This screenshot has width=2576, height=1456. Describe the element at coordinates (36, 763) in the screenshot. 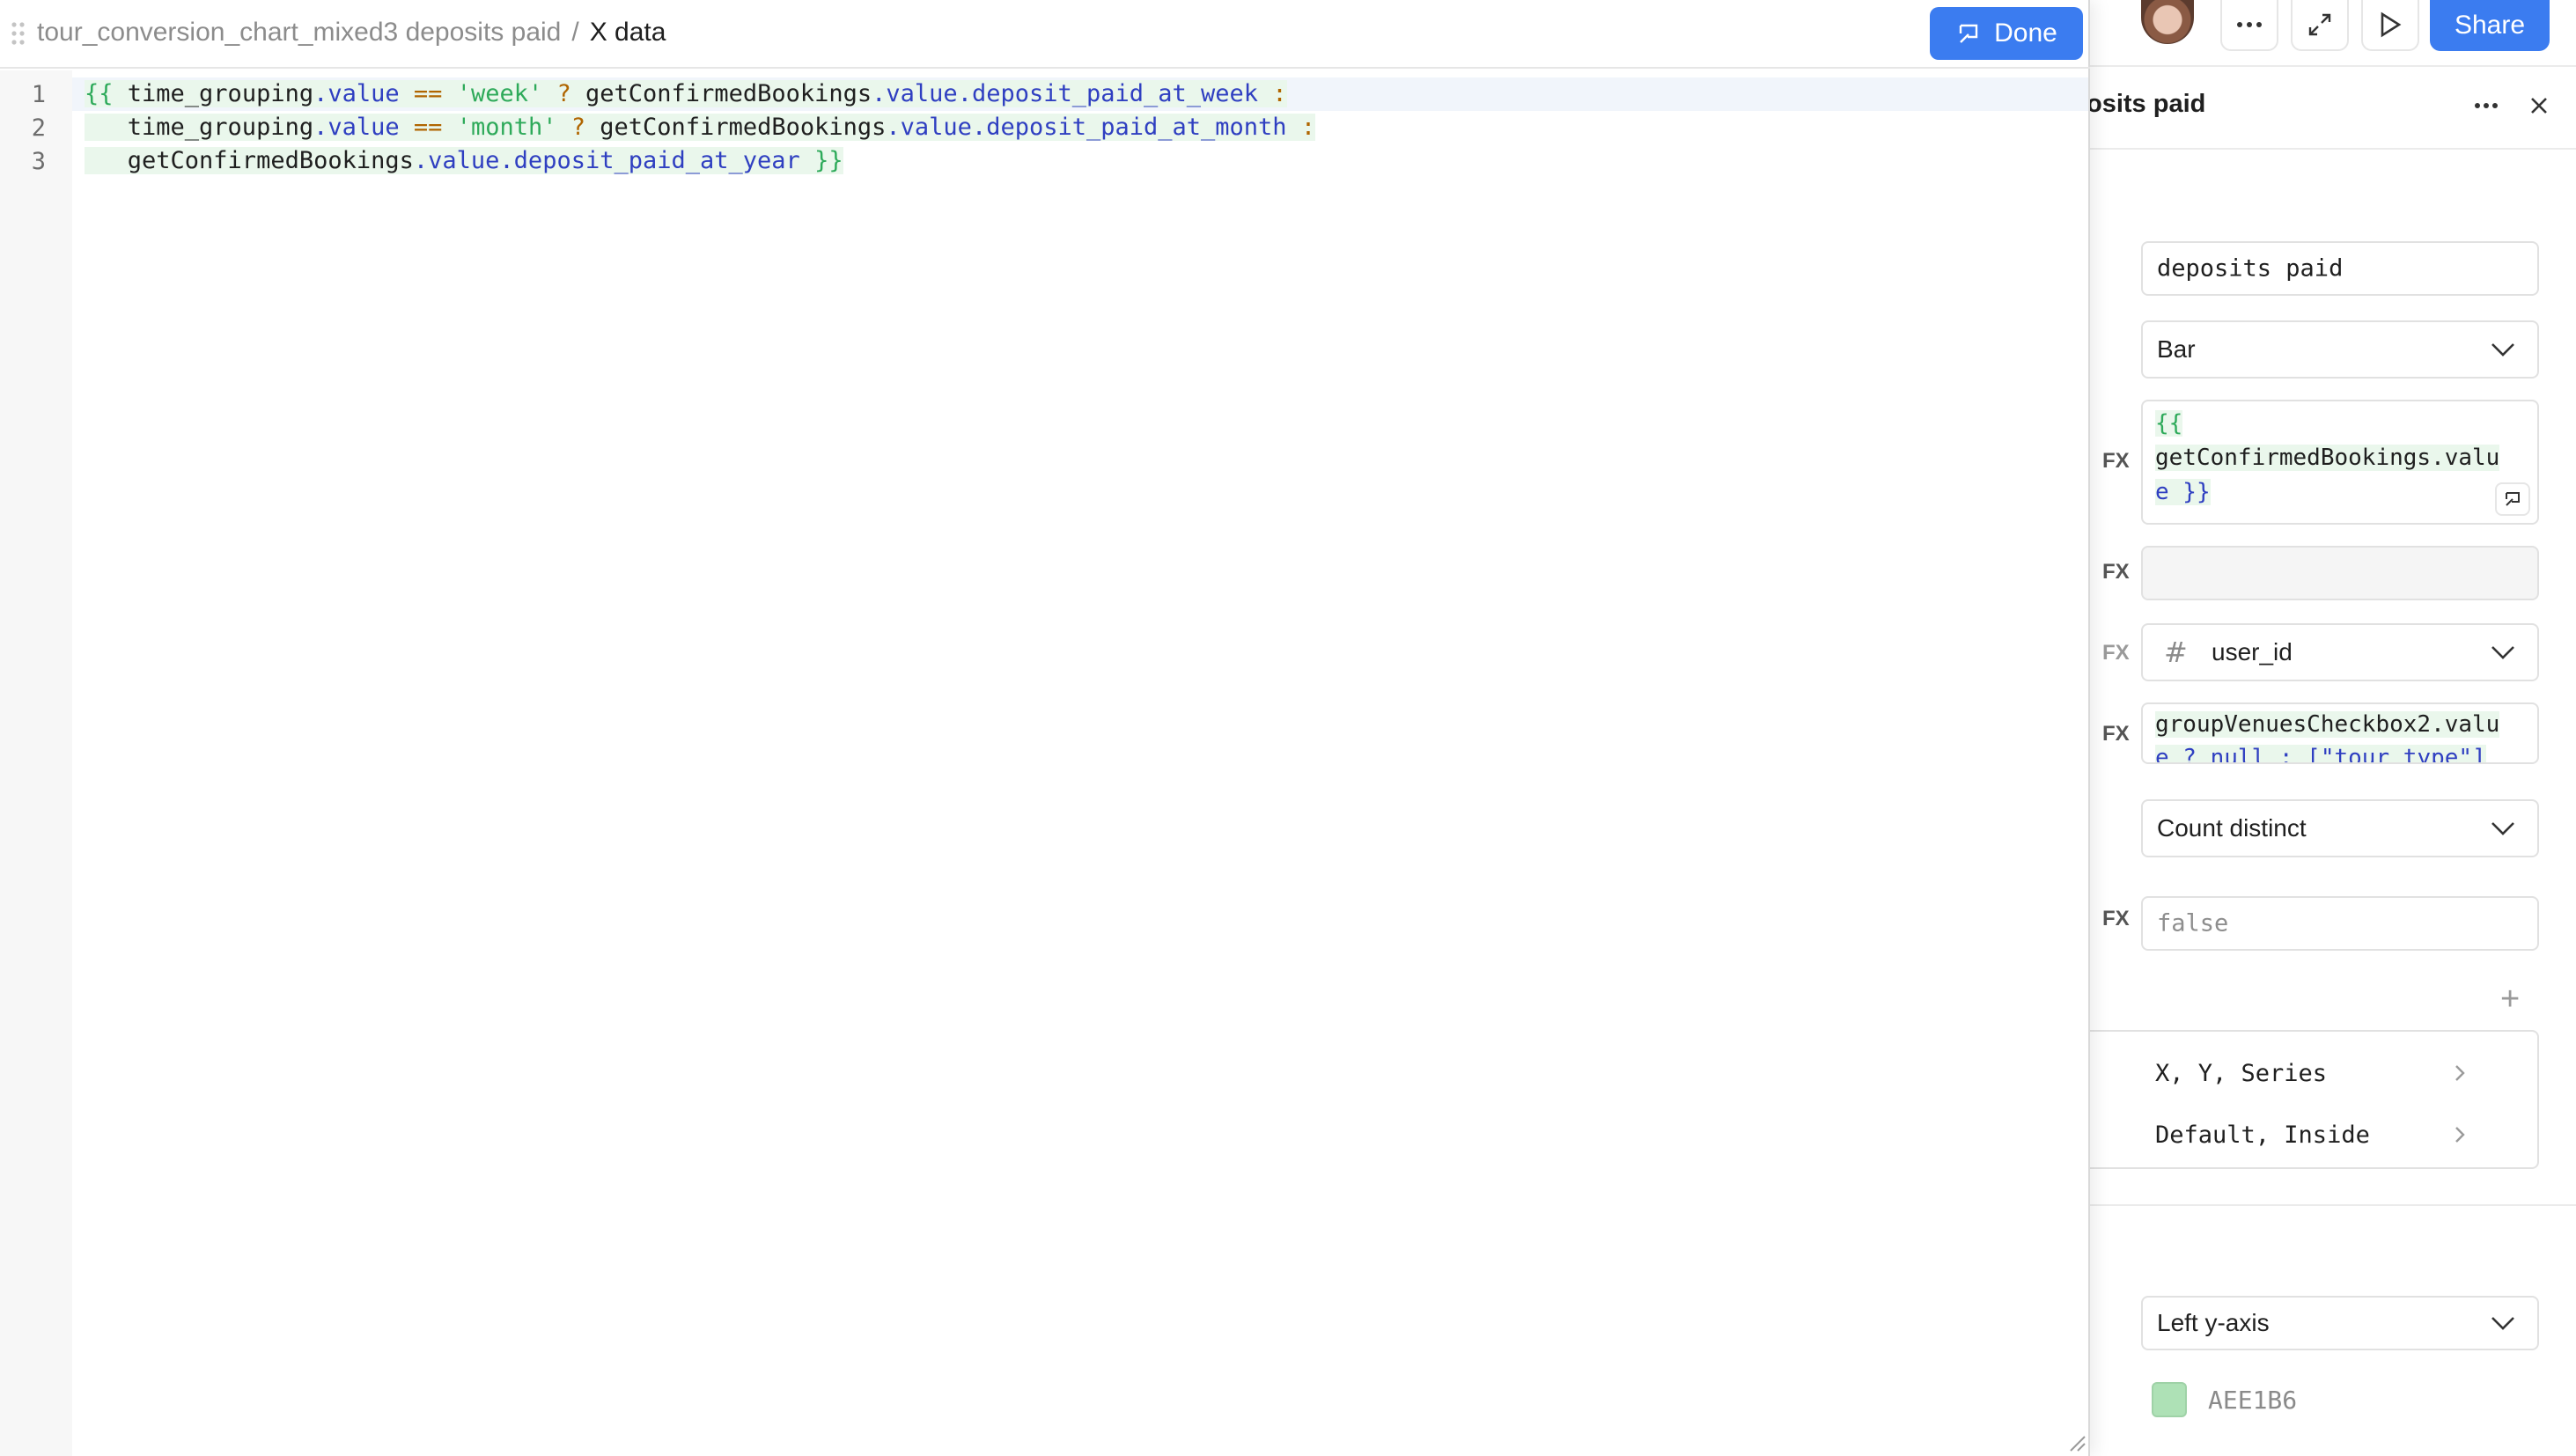

I see `line-number-gutter: 1 2 3` at that location.